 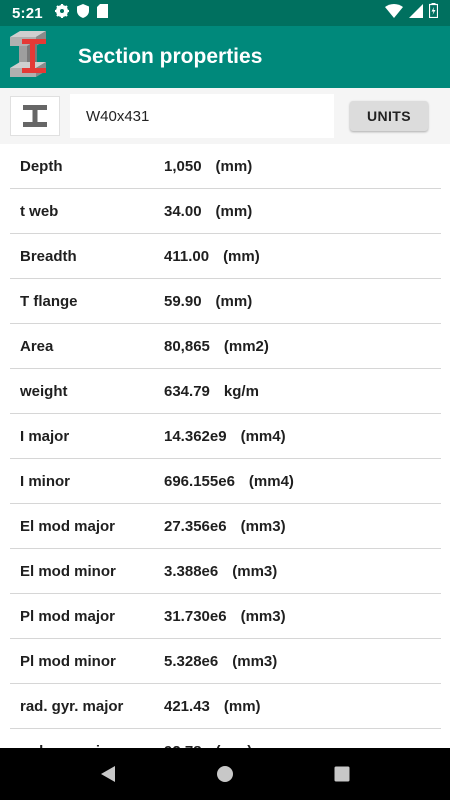 I want to click on property-row: Pl mod major 31.730e6 (mm3), so click(x=225, y=616).